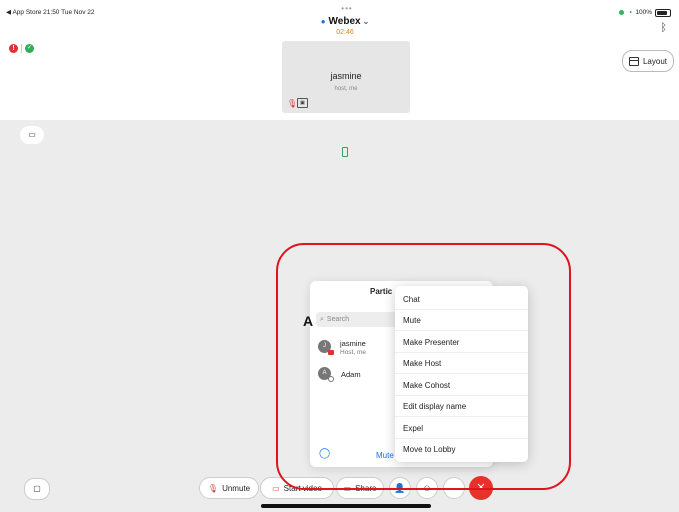  I want to click on unmute-button: 🎙 Unmute, so click(229, 488).